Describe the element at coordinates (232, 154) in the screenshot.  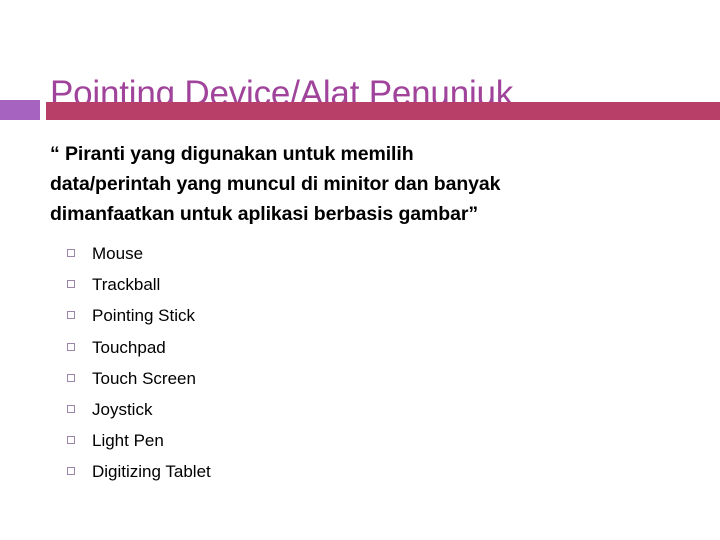
I see `body-quote-line-1: “ Piranti yang digunakan untuk memilih` at that location.